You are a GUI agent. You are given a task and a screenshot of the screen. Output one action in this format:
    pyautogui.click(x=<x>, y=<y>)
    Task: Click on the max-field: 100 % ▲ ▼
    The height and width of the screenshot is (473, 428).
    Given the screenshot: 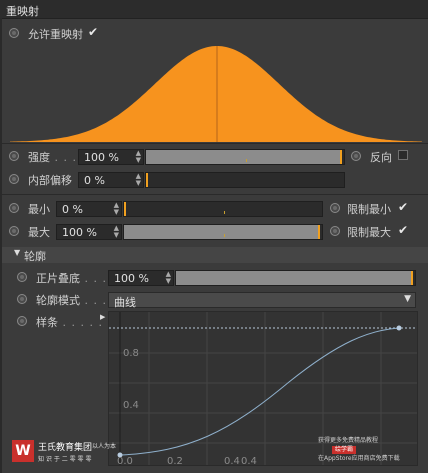 What is the action you would take?
    pyautogui.click(x=89, y=232)
    